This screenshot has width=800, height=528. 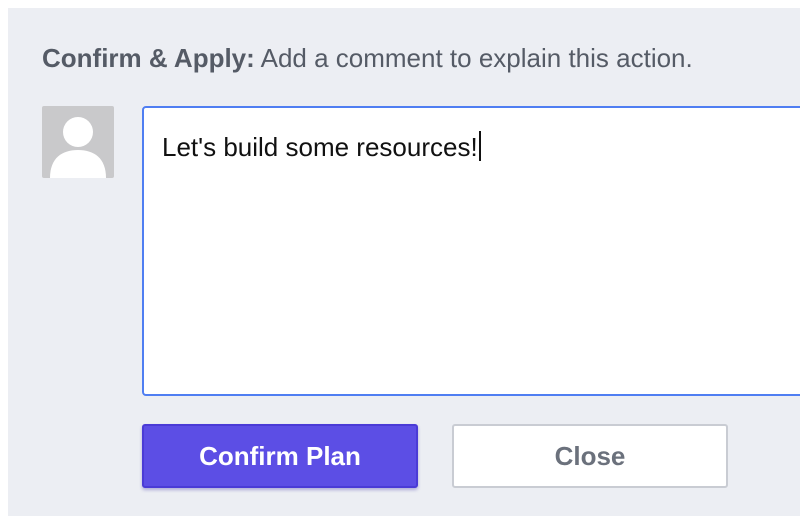 I want to click on close-button: Close, so click(x=590, y=456).